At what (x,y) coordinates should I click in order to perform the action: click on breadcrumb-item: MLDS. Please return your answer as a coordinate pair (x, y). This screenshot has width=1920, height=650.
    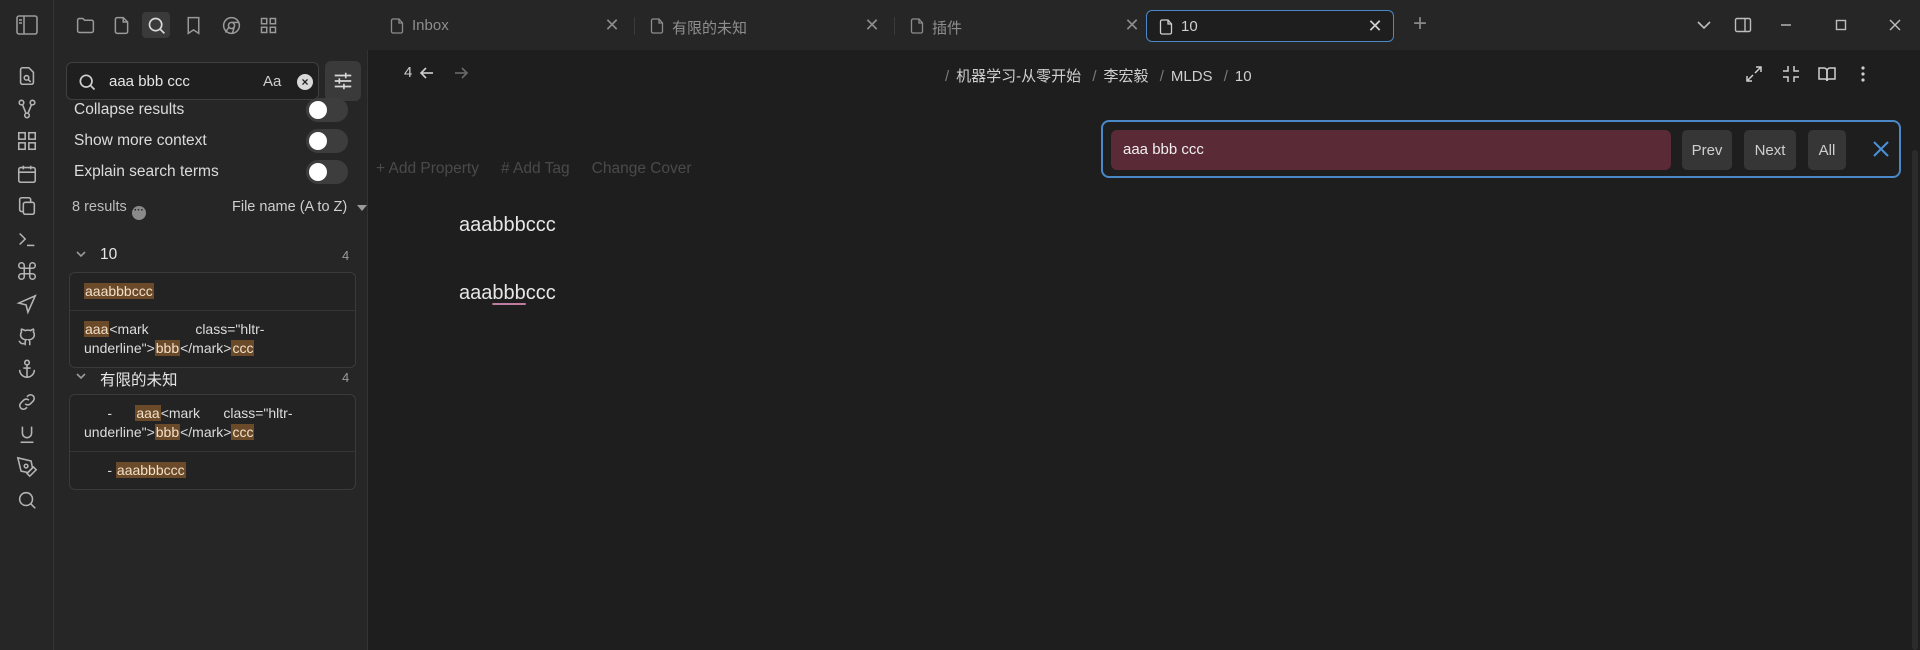
    Looking at the image, I should click on (1192, 76).